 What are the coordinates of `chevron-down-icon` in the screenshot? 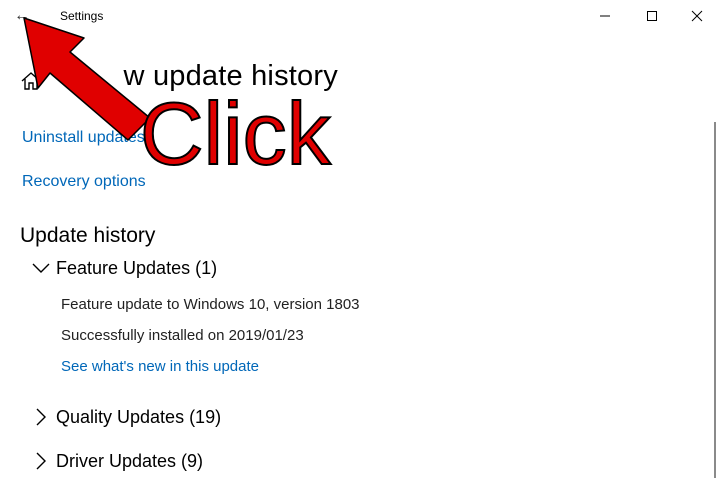 It's located at (41, 268).